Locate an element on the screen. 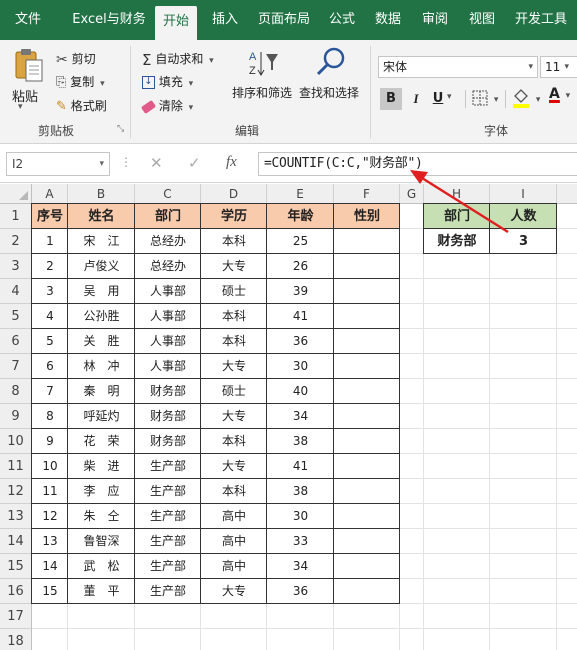 The image size is (577, 650). row-header-17: 17 is located at coordinates (16, 616).